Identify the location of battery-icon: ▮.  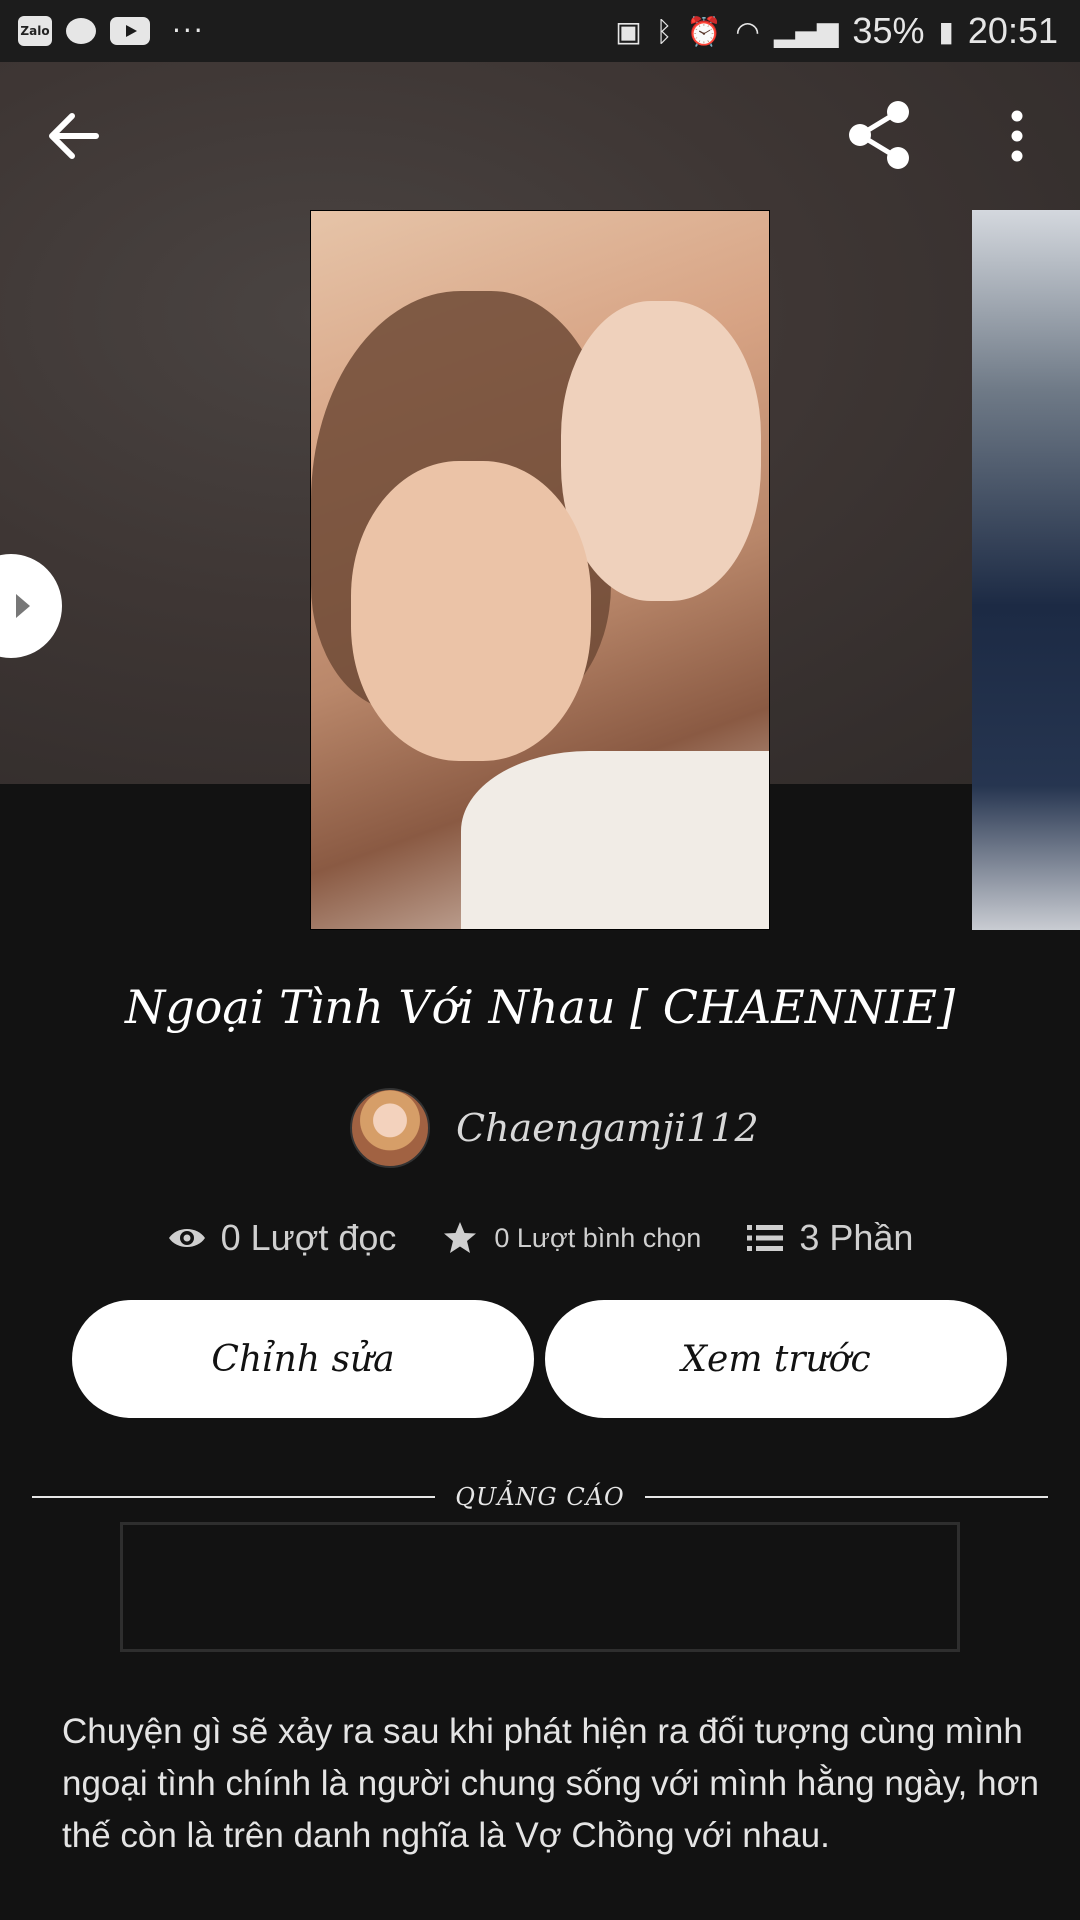
(946, 31).